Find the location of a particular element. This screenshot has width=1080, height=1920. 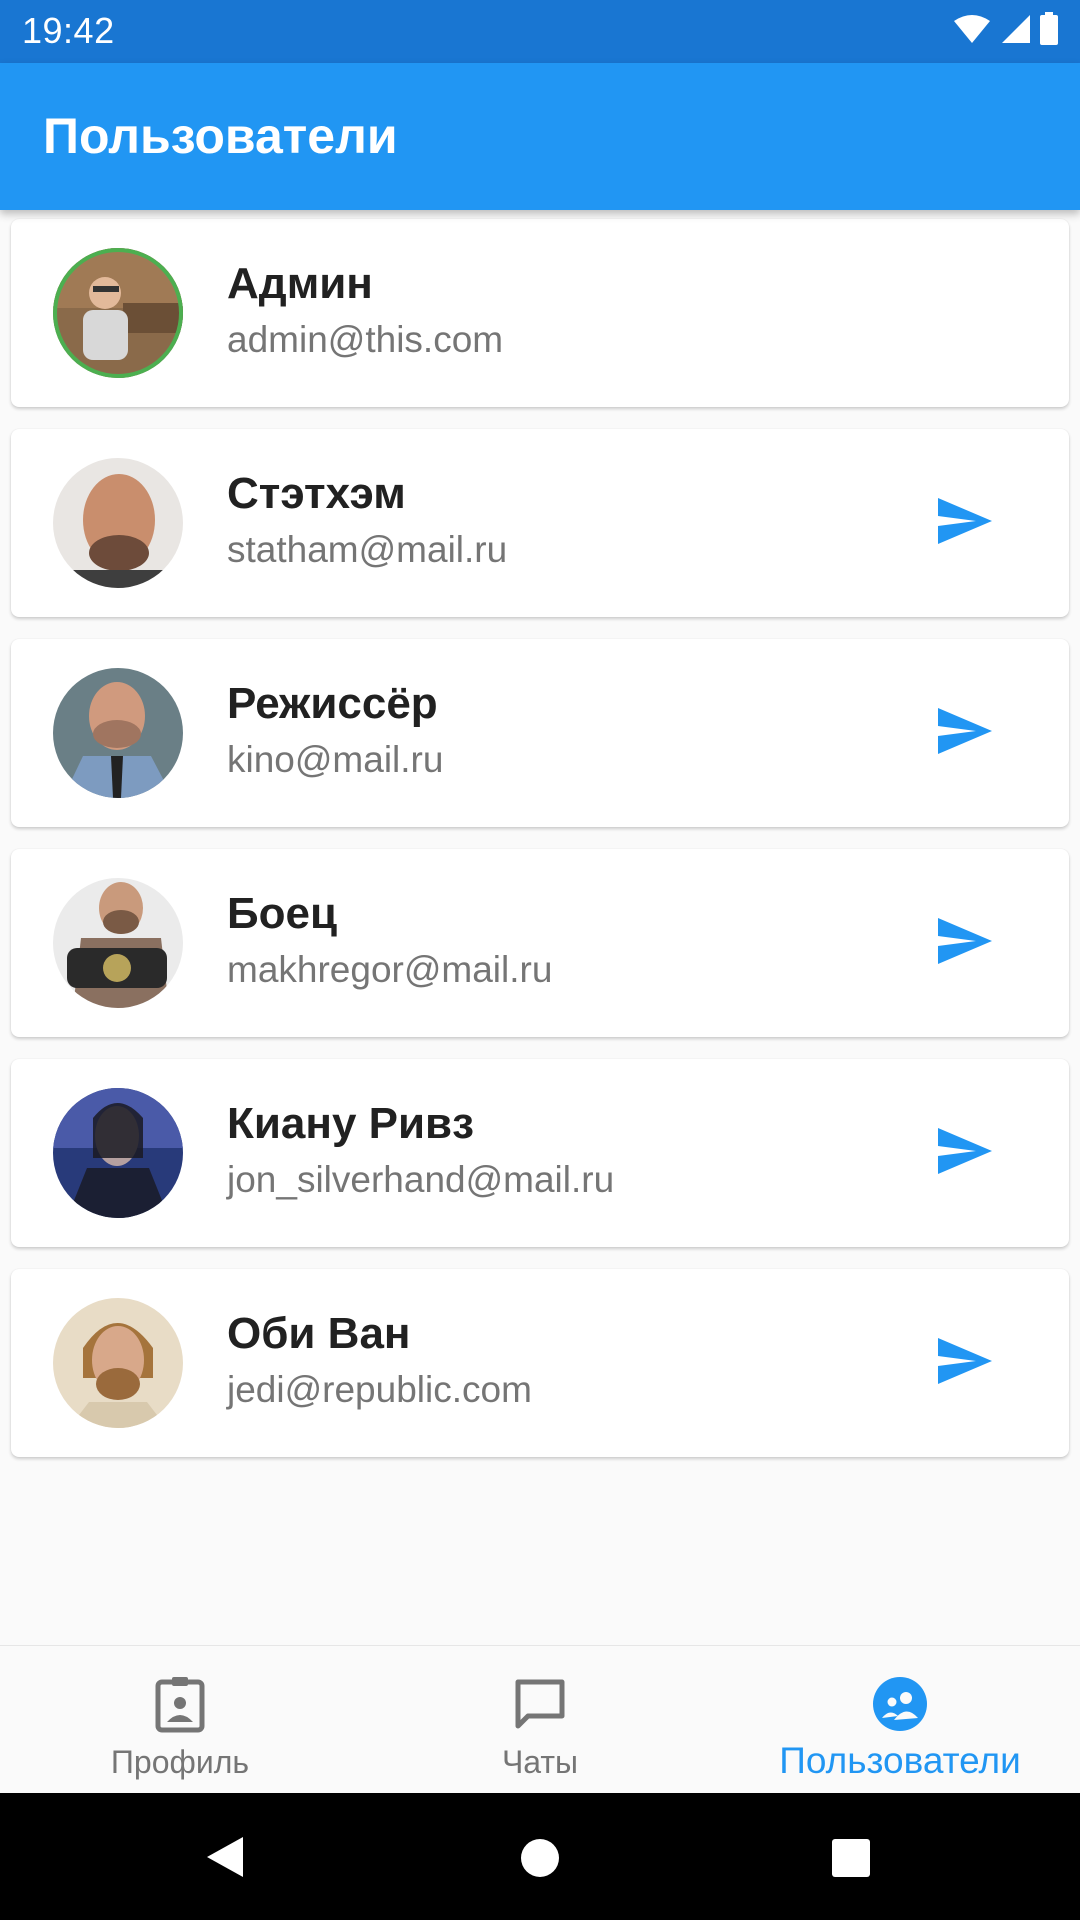

nav-label: Пользователи is located at coordinates (900, 1760).